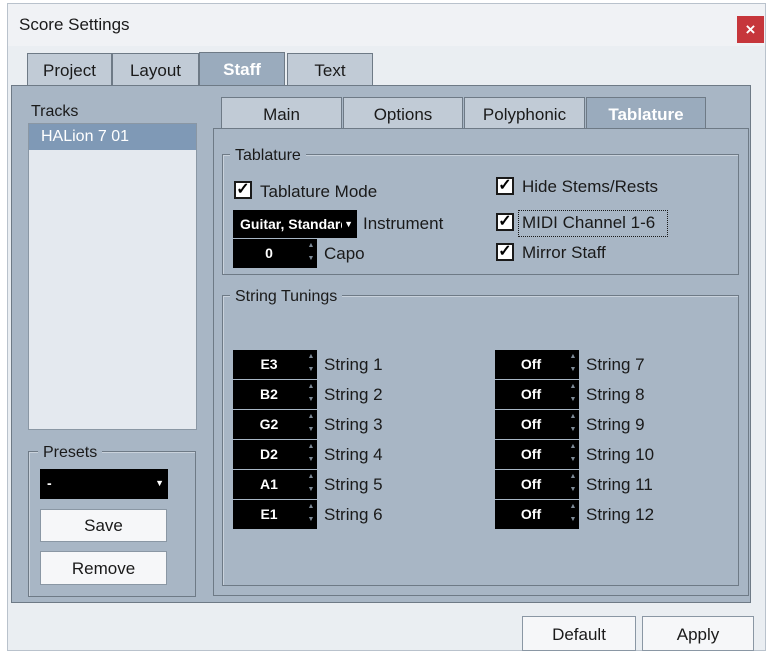 The image size is (768, 653). What do you see at coordinates (112, 137) in the screenshot?
I see `list-item: HALion 7 01` at bounding box center [112, 137].